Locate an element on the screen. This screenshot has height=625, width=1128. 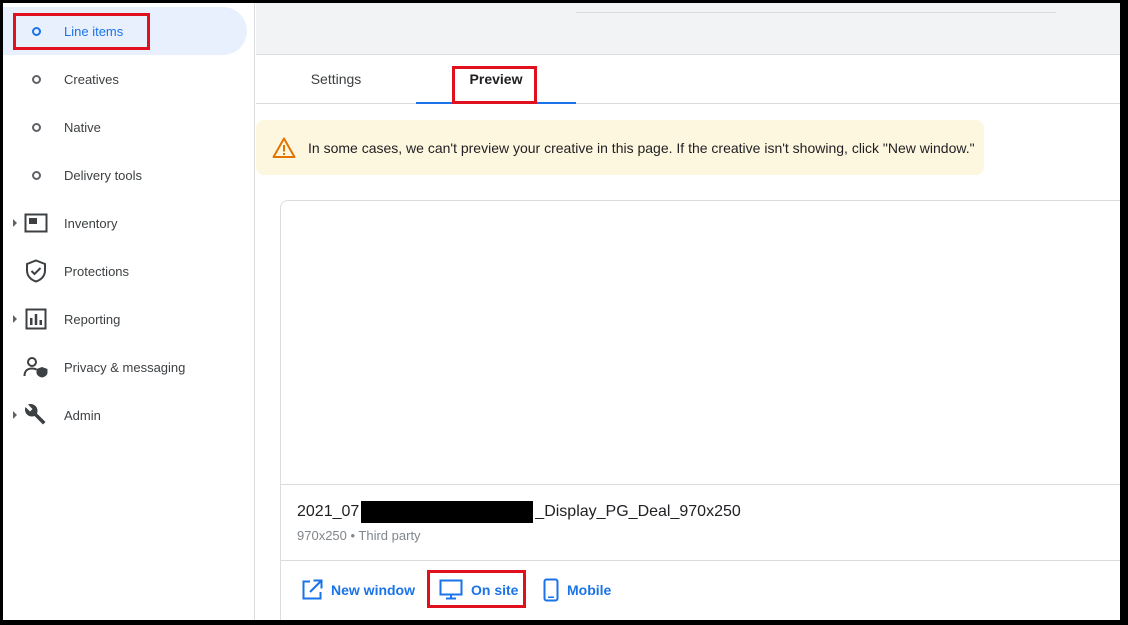
on-site-button: On site is located at coordinates (478, 590).